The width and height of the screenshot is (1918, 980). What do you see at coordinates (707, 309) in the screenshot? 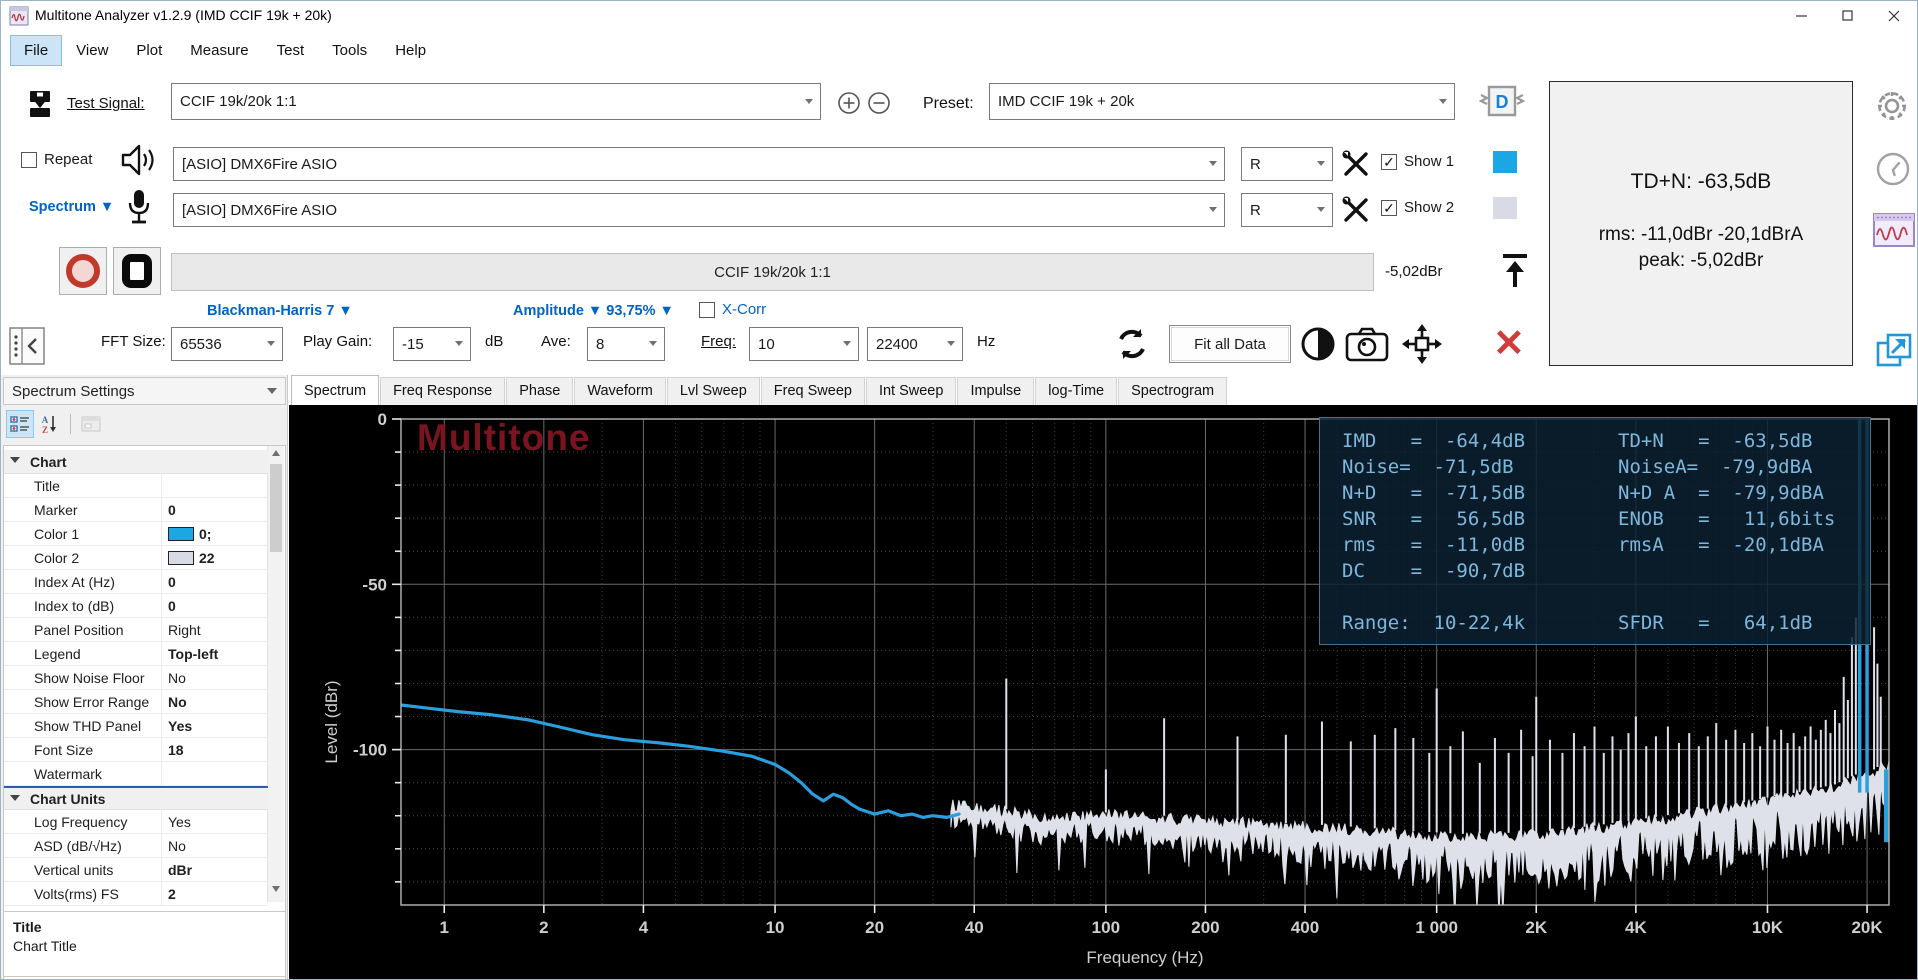
I see `xcorr-checkbox-box` at bounding box center [707, 309].